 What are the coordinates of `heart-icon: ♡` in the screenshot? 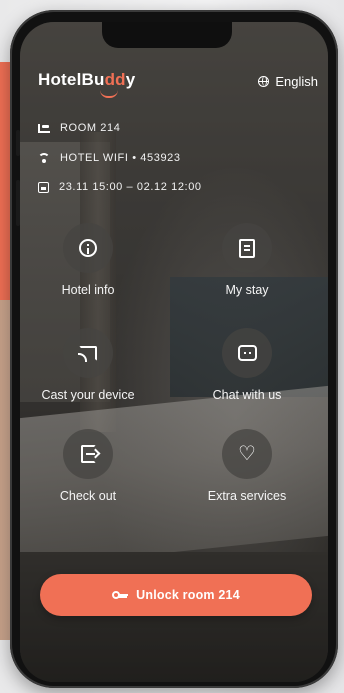 It's located at (247, 454).